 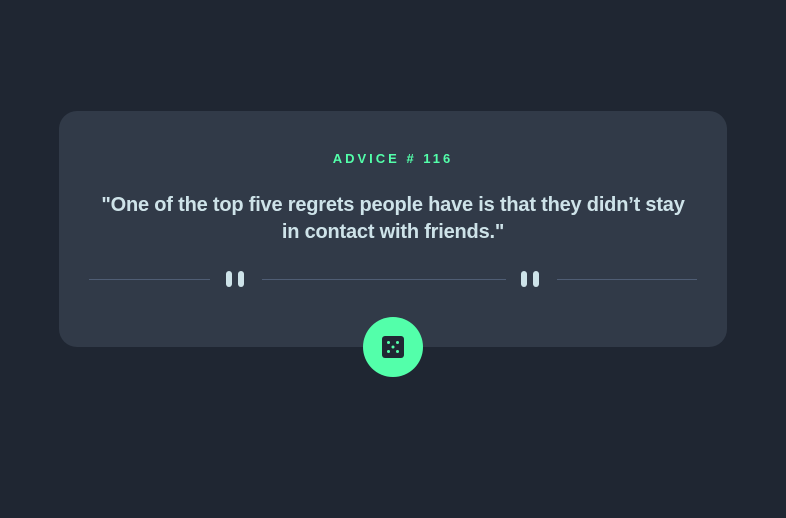 I want to click on divider-line-middle, so click(x=384, y=279).